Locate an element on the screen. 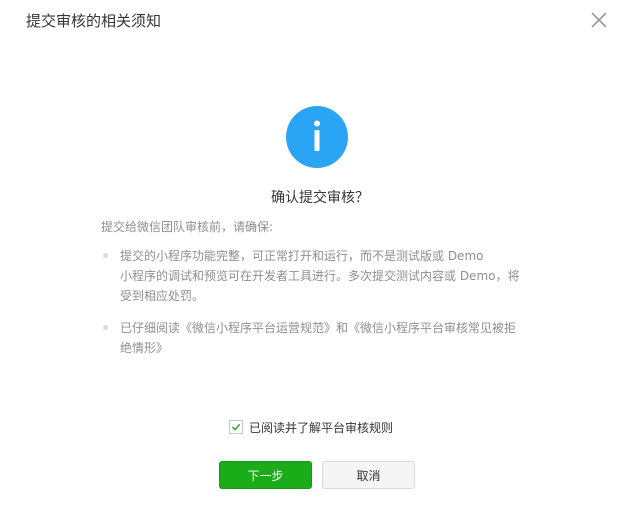 Image resolution: width=640 pixels, height=508 pixels. requirement-line: 受到相应处罚。 is located at coordinates (162, 296).